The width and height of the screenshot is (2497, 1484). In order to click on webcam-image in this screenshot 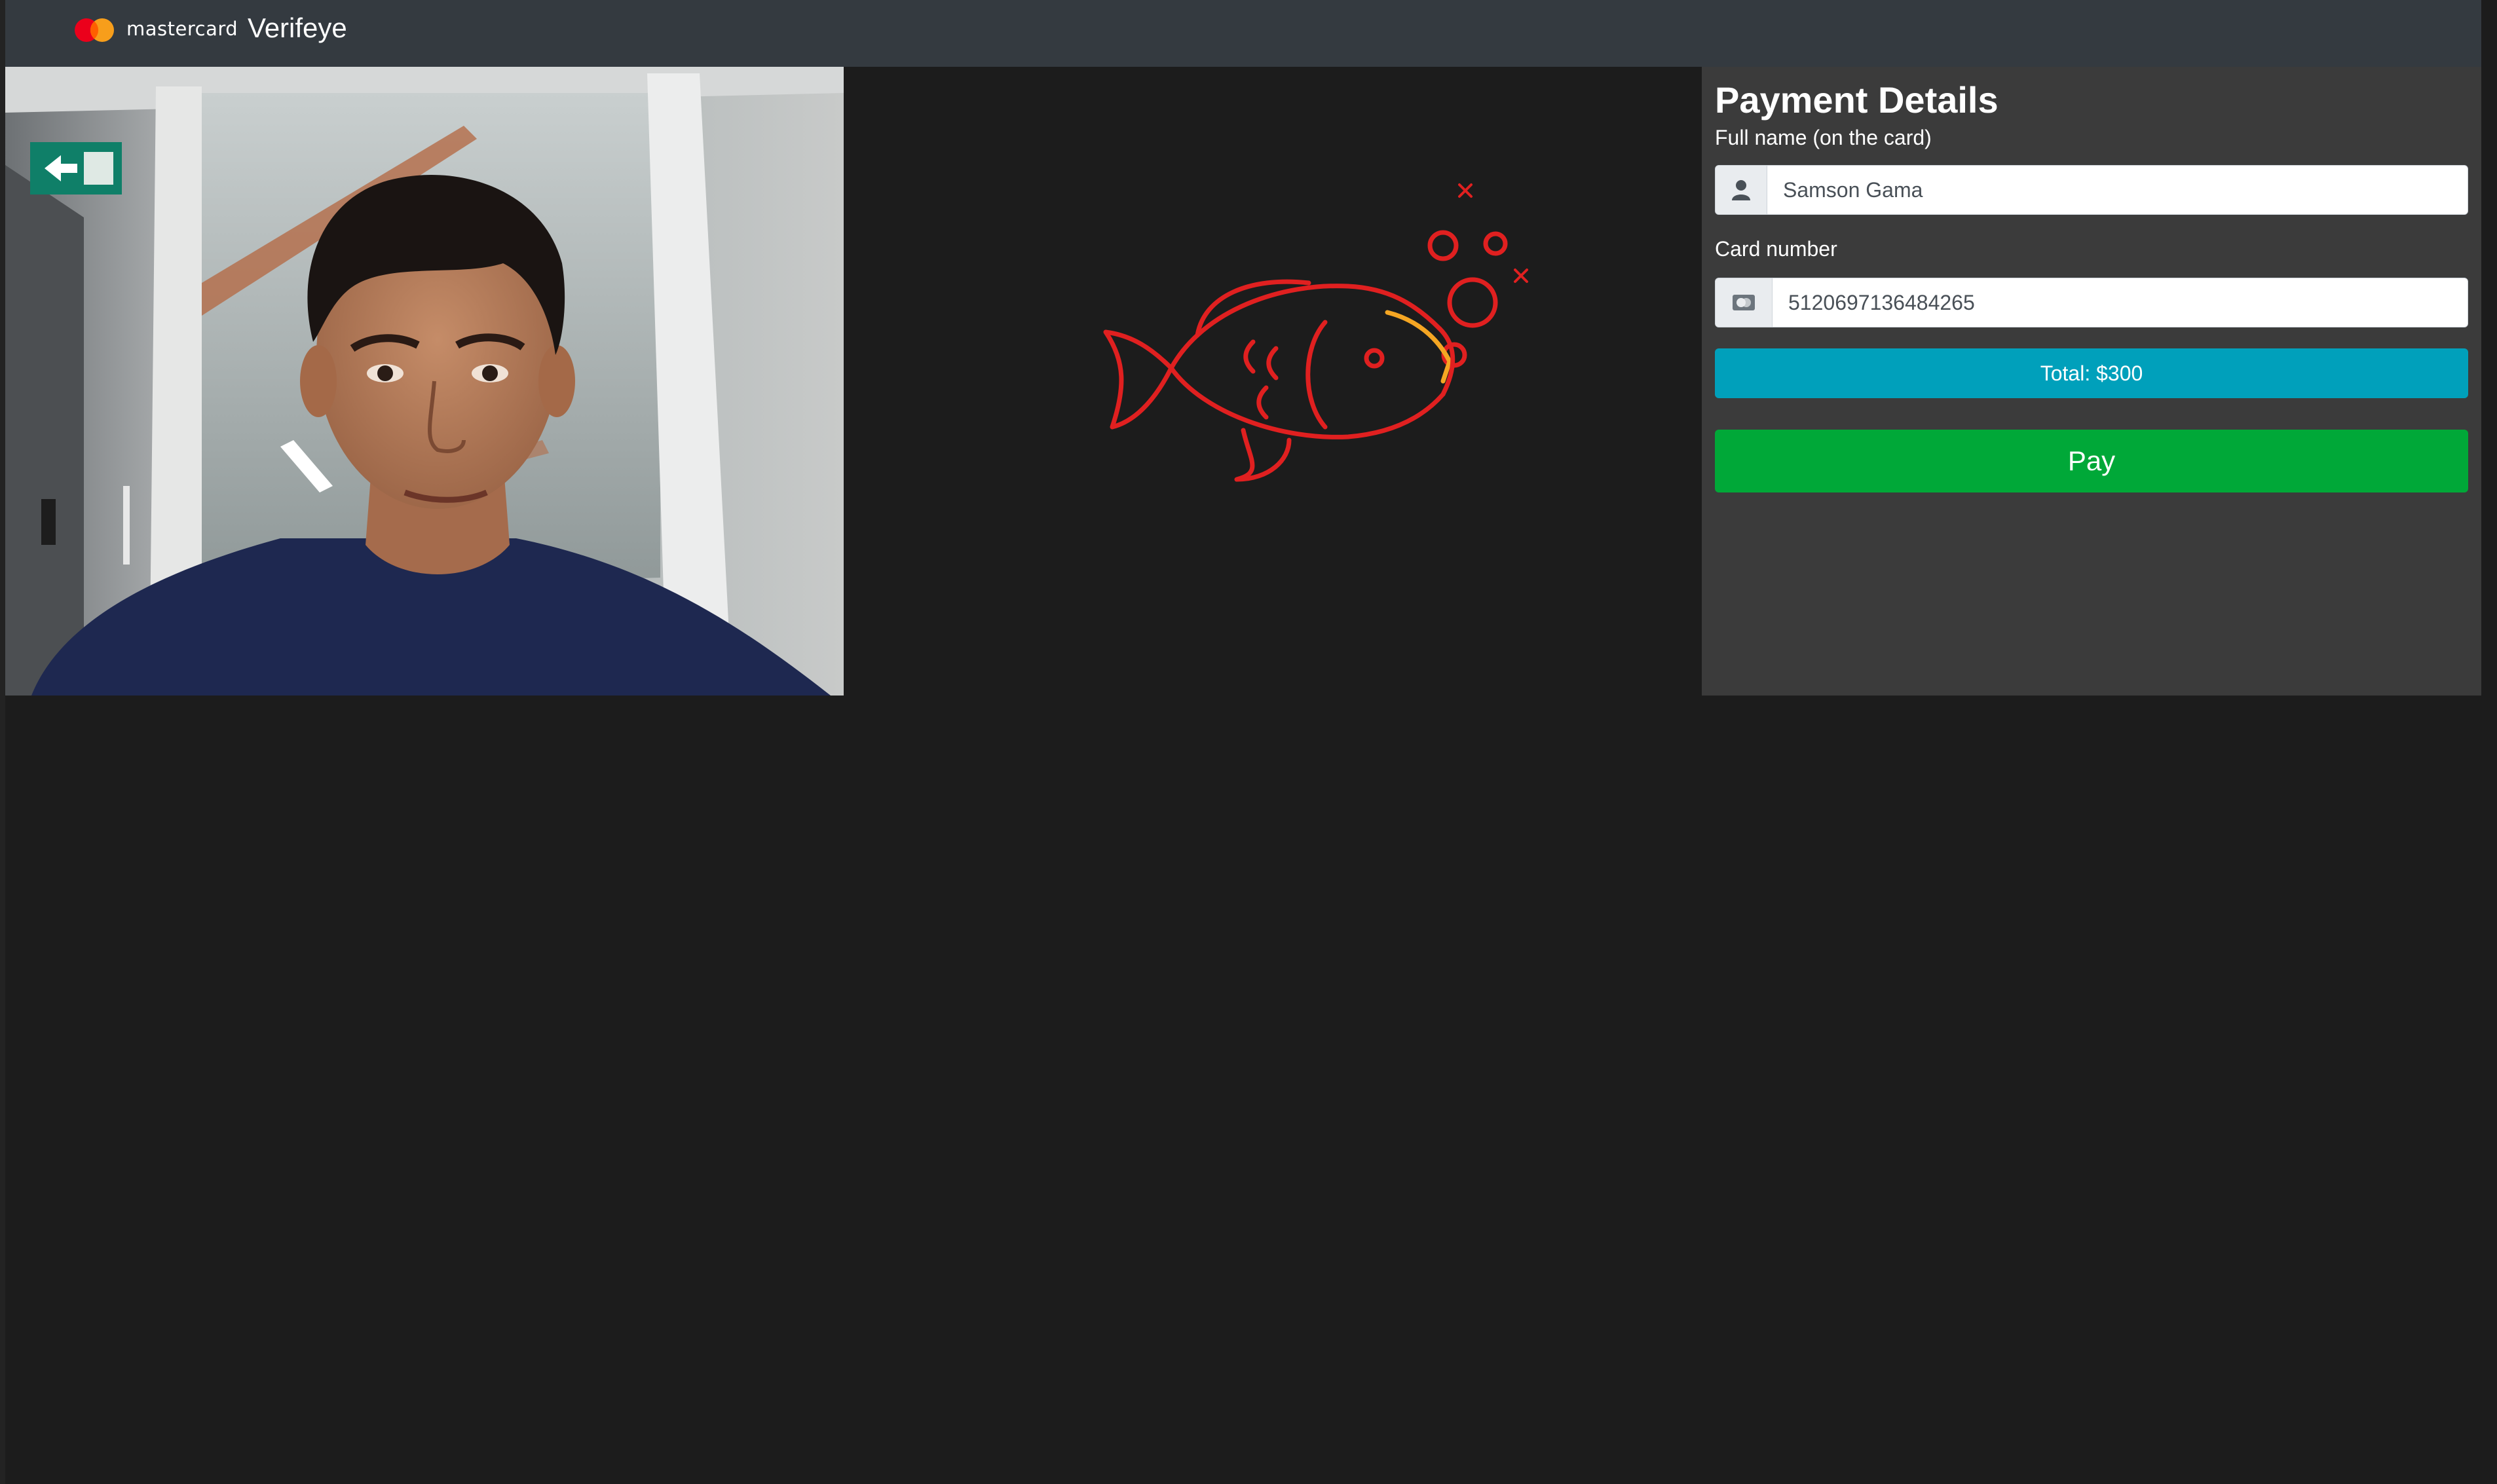, I will do `click(424, 381)`.